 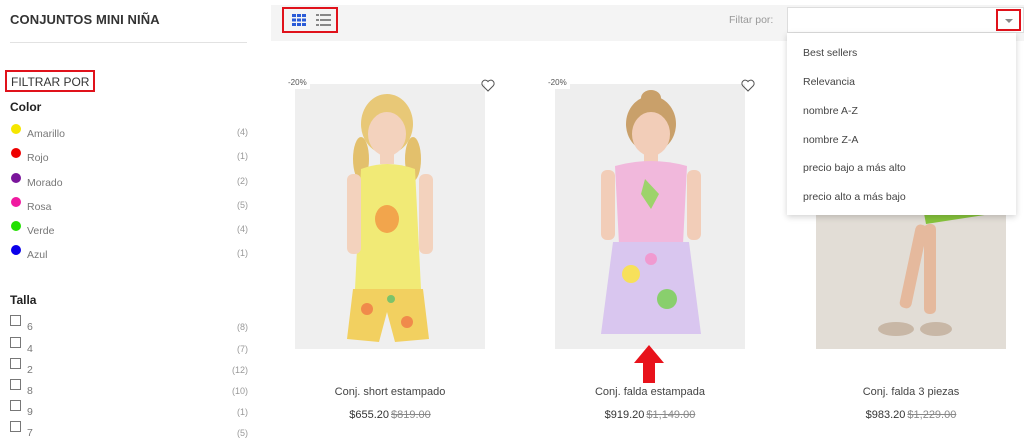 I want to click on size-filter-item-9: 9 (1), so click(x=129, y=409).